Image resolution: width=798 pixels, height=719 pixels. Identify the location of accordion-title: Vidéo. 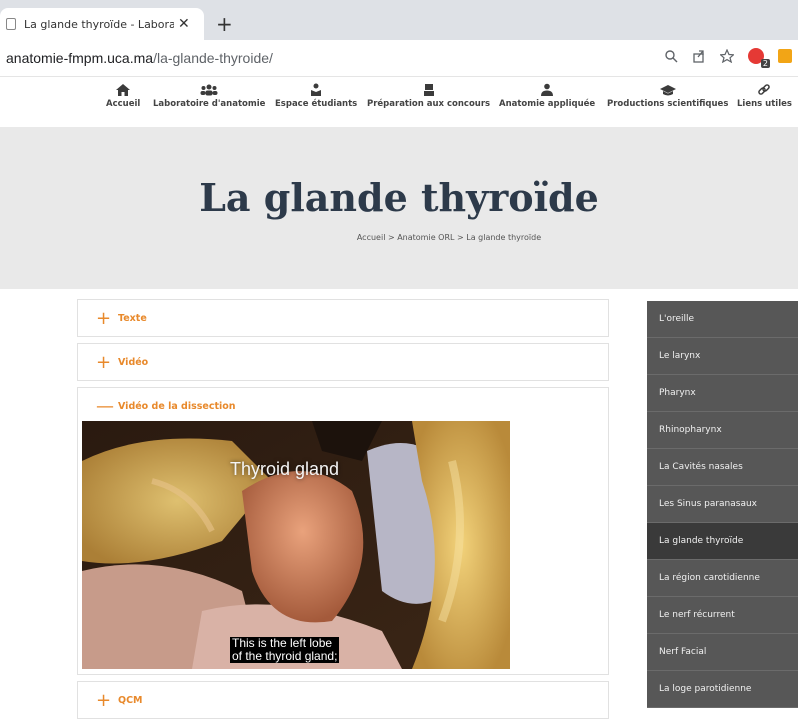
(133, 362).